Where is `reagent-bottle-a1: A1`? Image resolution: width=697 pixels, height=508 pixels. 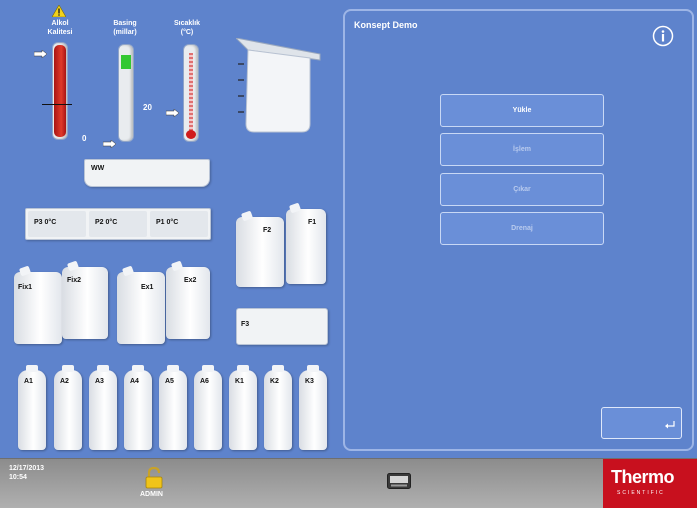 reagent-bottle-a1: A1 is located at coordinates (32, 407).